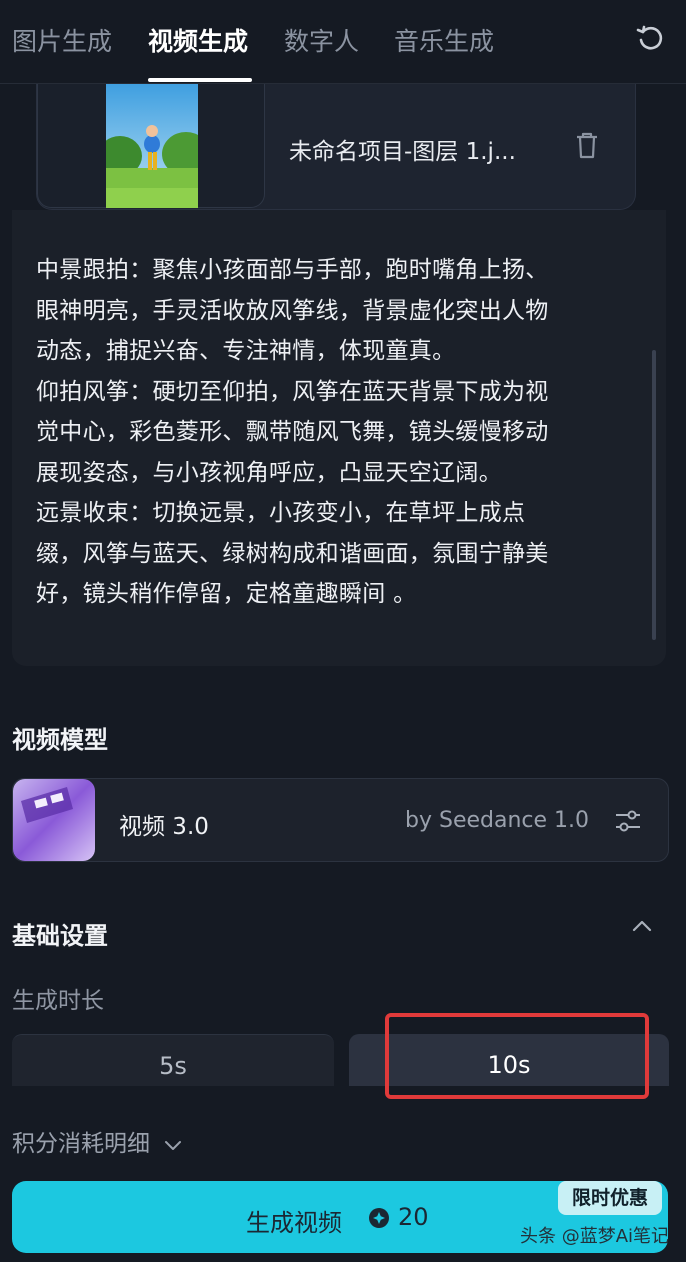 This screenshot has height=1262, width=686. I want to click on model-thumbnail-image, so click(54, 820).